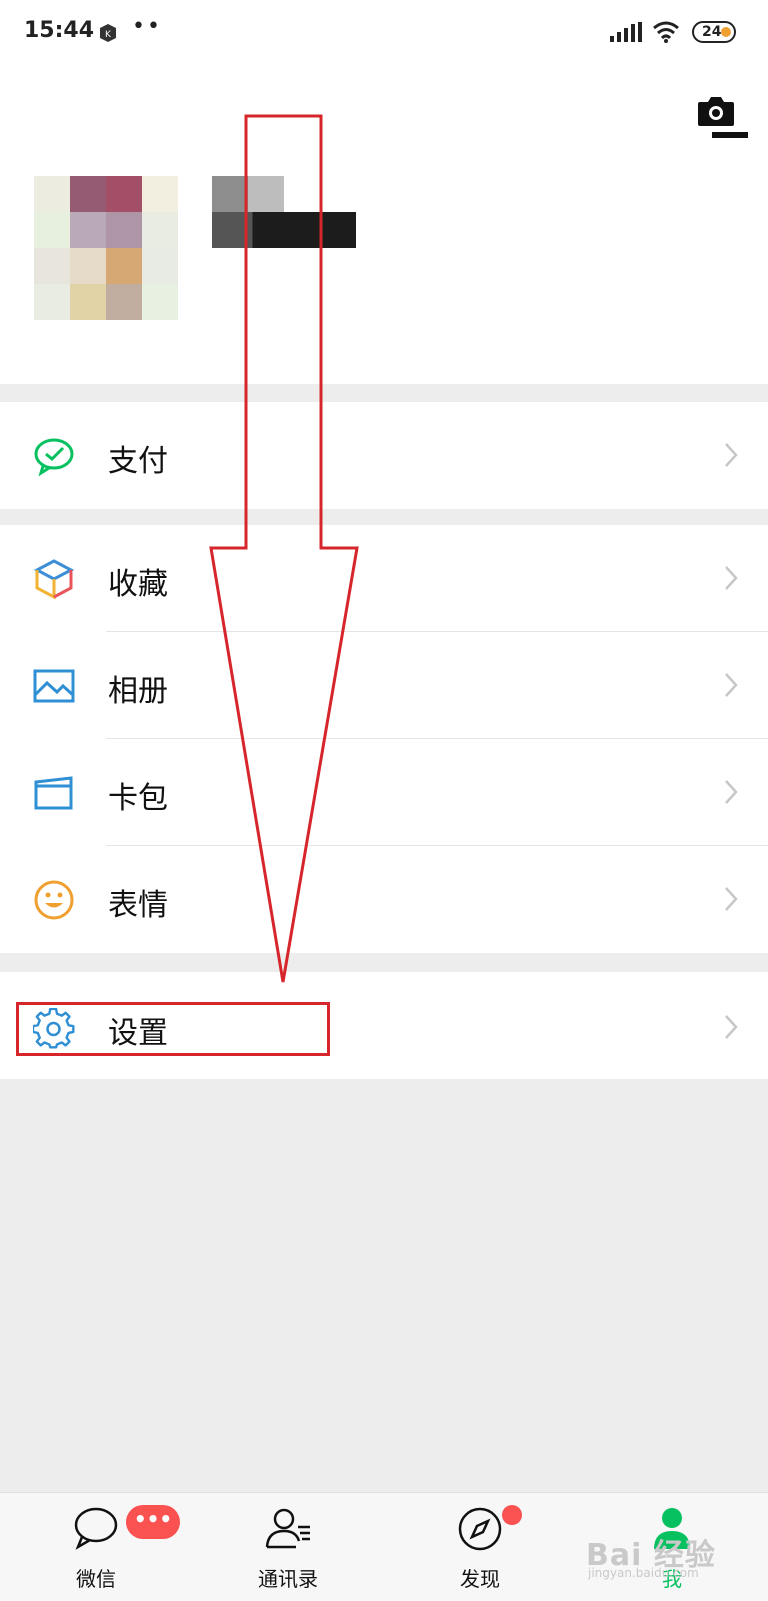 Image resolution: width=768 pixels, height=1601 pixels. I want to click on avatar, so click(106, 248).